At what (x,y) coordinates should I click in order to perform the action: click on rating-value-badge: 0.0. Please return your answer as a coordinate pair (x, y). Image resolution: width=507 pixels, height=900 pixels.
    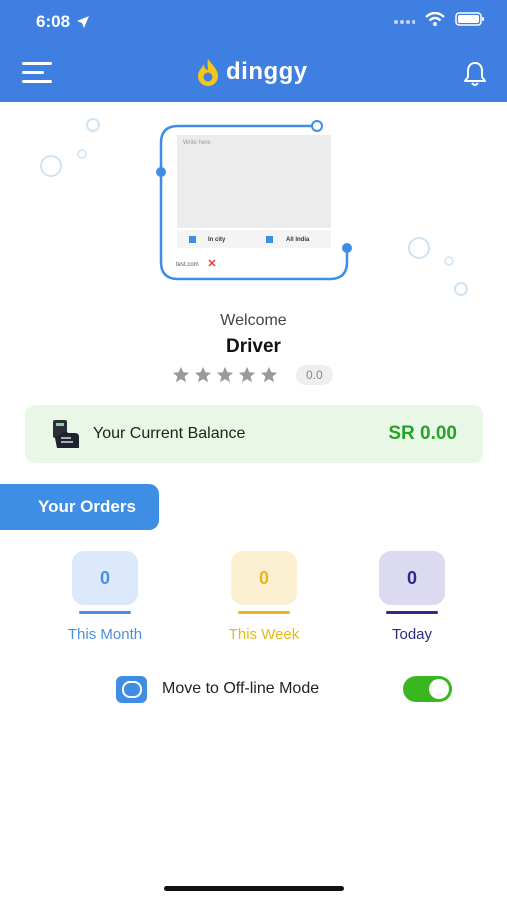
    Looking at the image, I should click on (314, 375).